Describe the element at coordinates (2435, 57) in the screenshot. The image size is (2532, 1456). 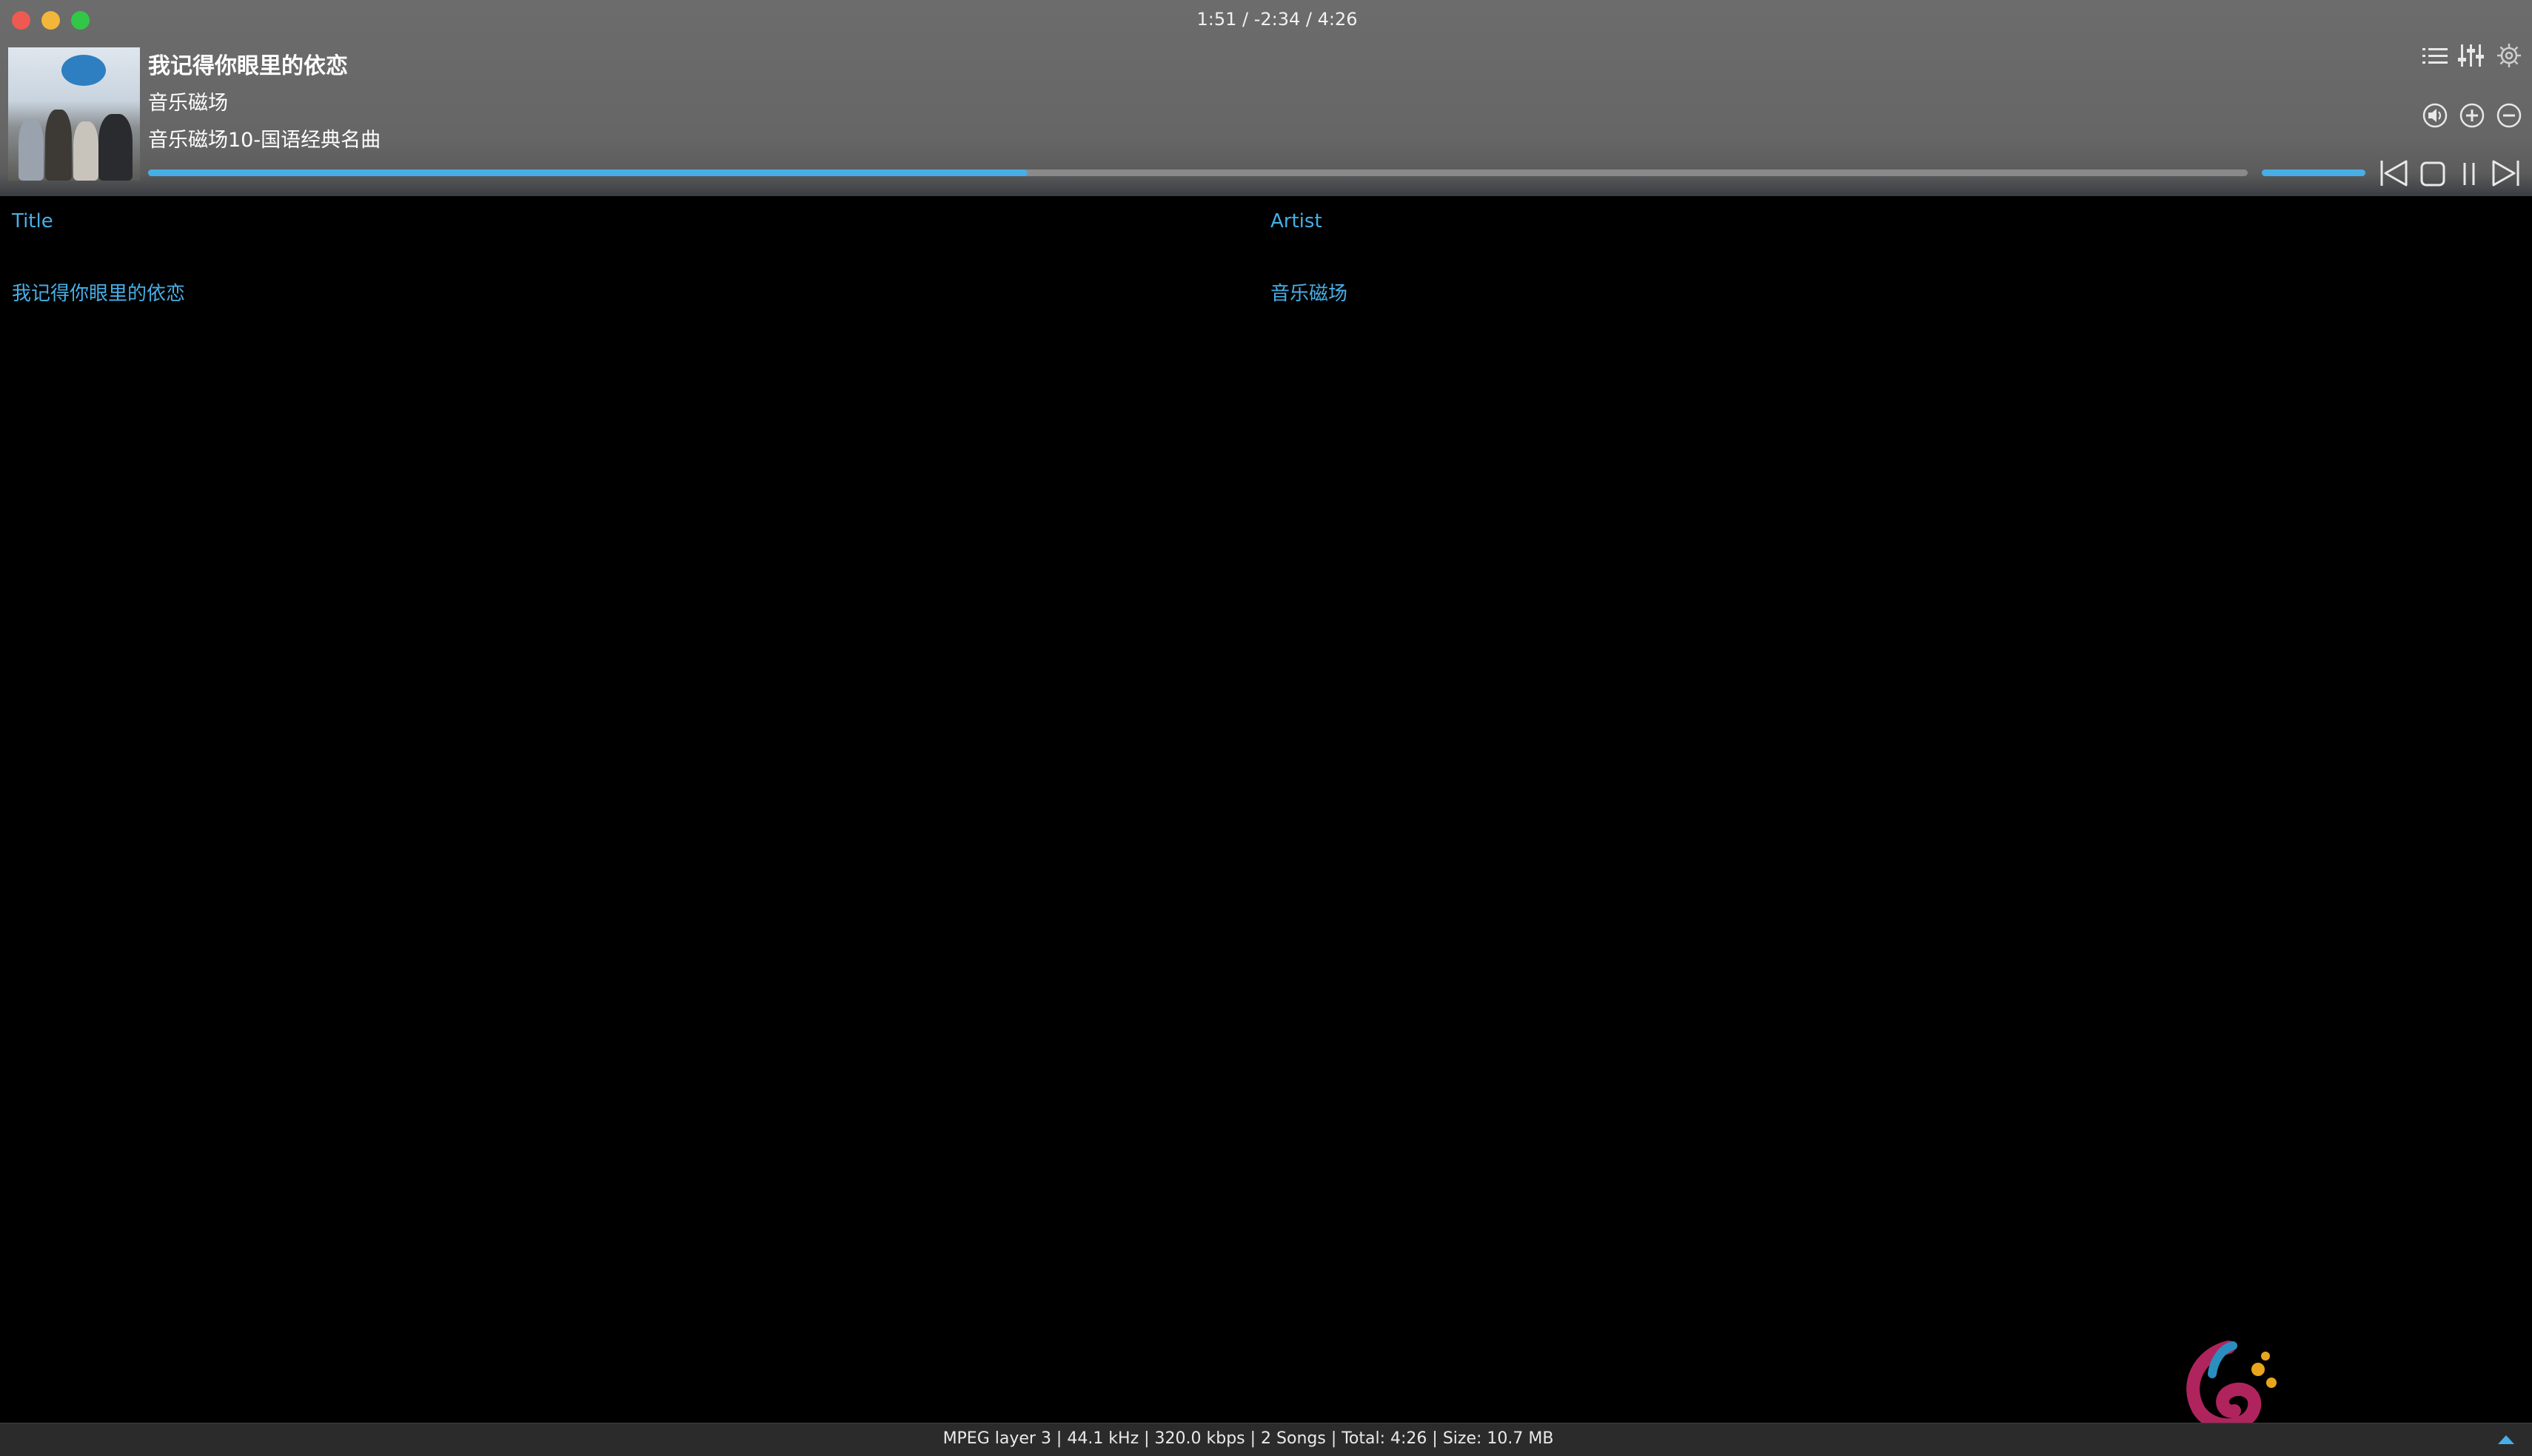
I see `playlist-icon` at that location.